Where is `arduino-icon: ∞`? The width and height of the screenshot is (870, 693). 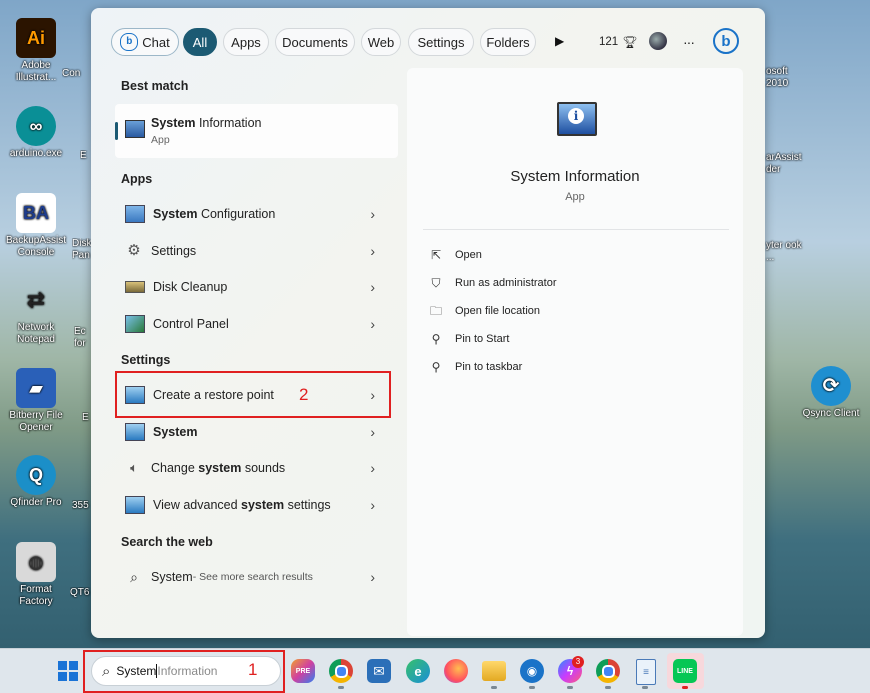 arduino-icon: ∞ is located at coordinates (36, 126).